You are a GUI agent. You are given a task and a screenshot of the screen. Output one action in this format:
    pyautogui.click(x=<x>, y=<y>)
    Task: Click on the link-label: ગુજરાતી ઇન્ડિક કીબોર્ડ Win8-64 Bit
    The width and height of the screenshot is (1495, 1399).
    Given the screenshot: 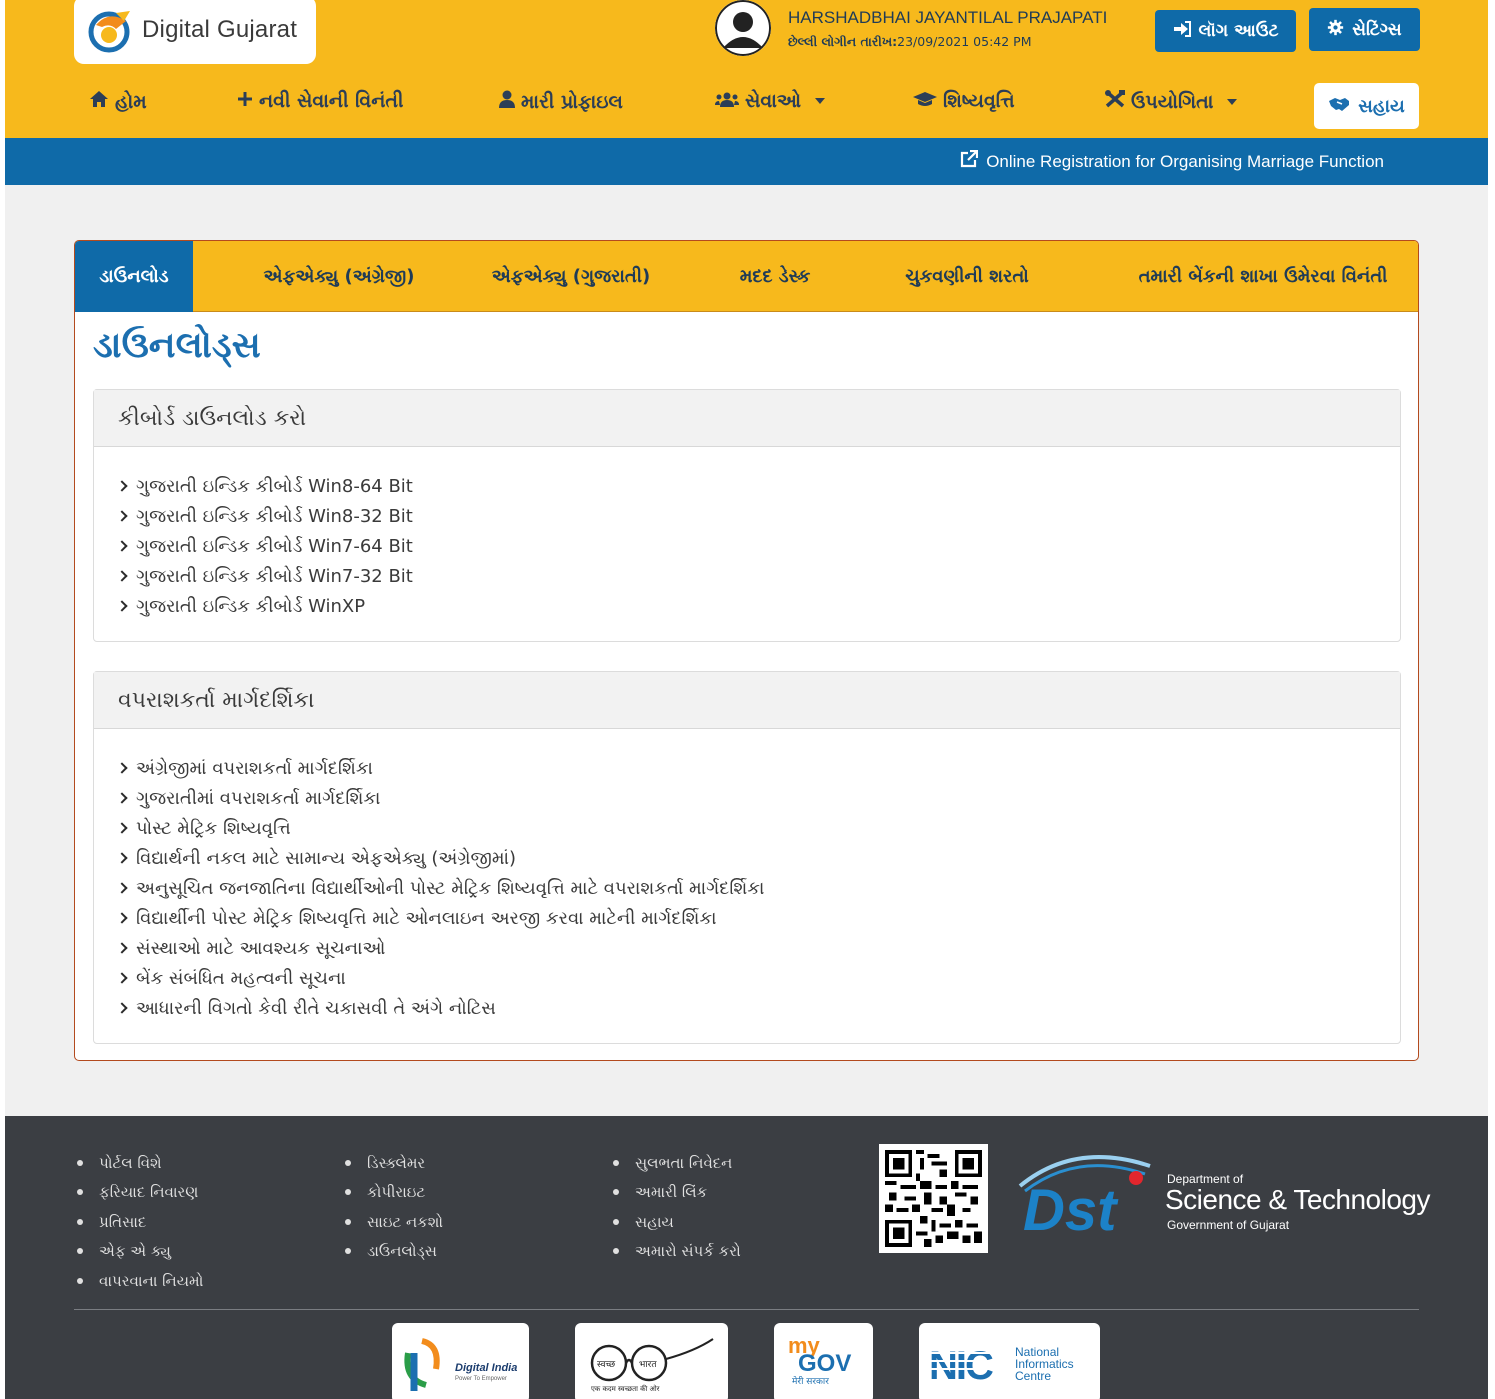 What is the action you would take?
    pyautogui.click(x=274, y=486)
    